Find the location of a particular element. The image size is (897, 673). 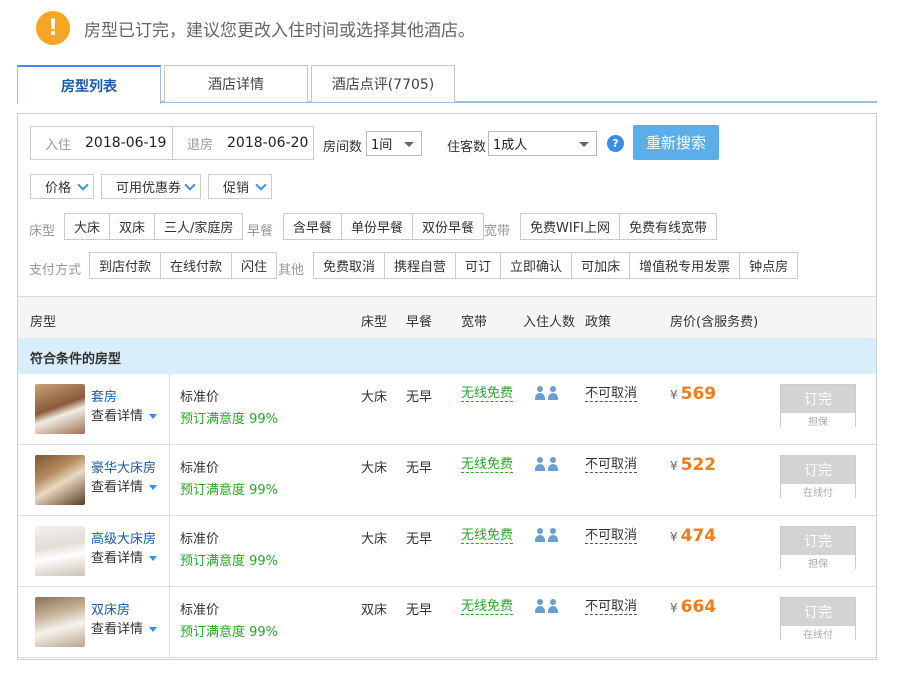

price-dropdown: 价格 is located at coordinates (62, 186).